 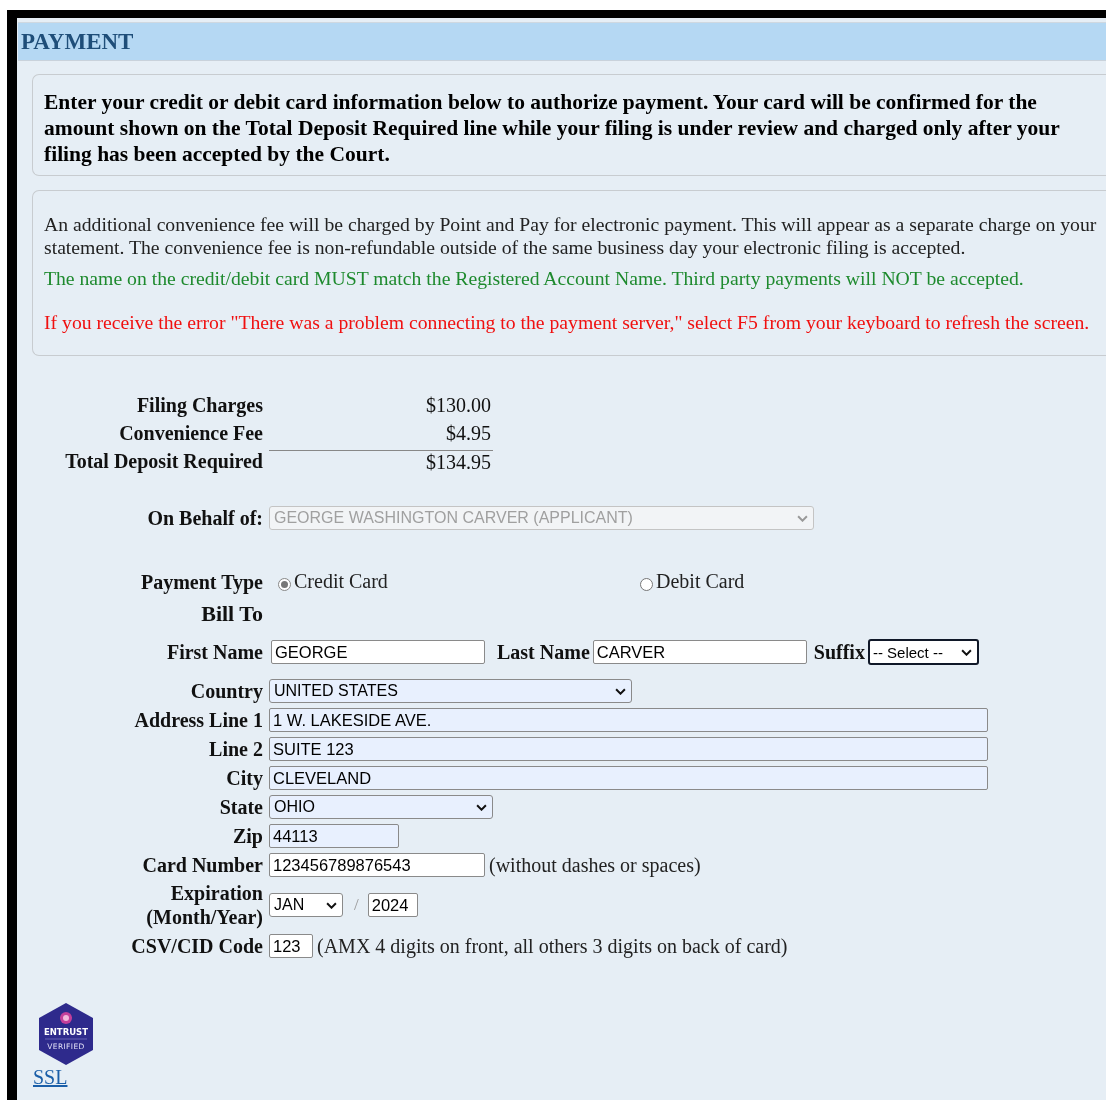 I want to click on field-hint: (AMX 4 digits on front, all others 3 digits on back of card), so click(x=552, y=946).